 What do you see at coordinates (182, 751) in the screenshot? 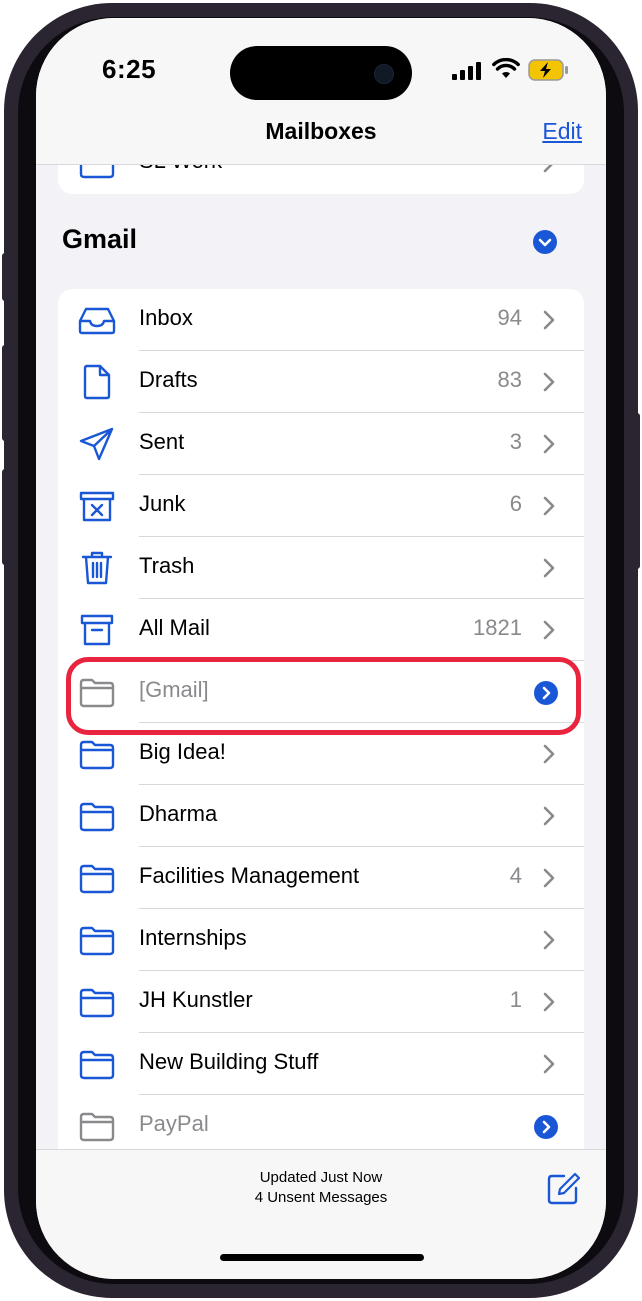
I see `mailbox-label: Big Idea!` at bounding box center [182, 751].